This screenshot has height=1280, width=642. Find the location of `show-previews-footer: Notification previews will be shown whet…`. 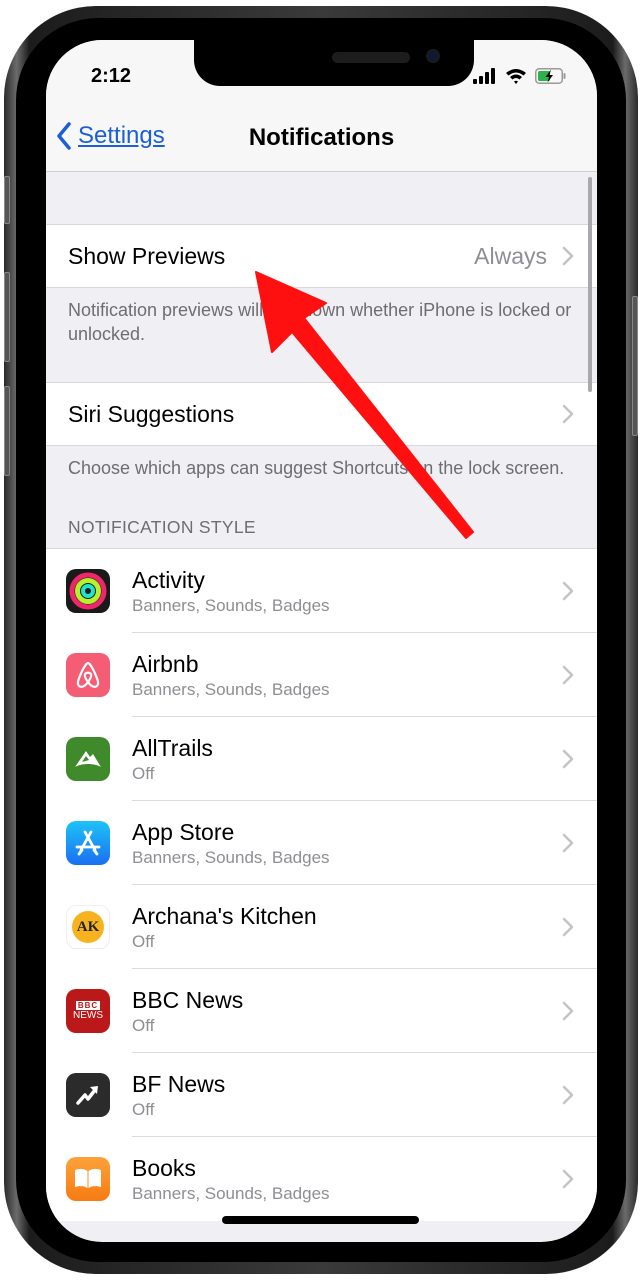

show-previews-footer: Notification previews will be shown whet… is located at coordinates (321, 335).